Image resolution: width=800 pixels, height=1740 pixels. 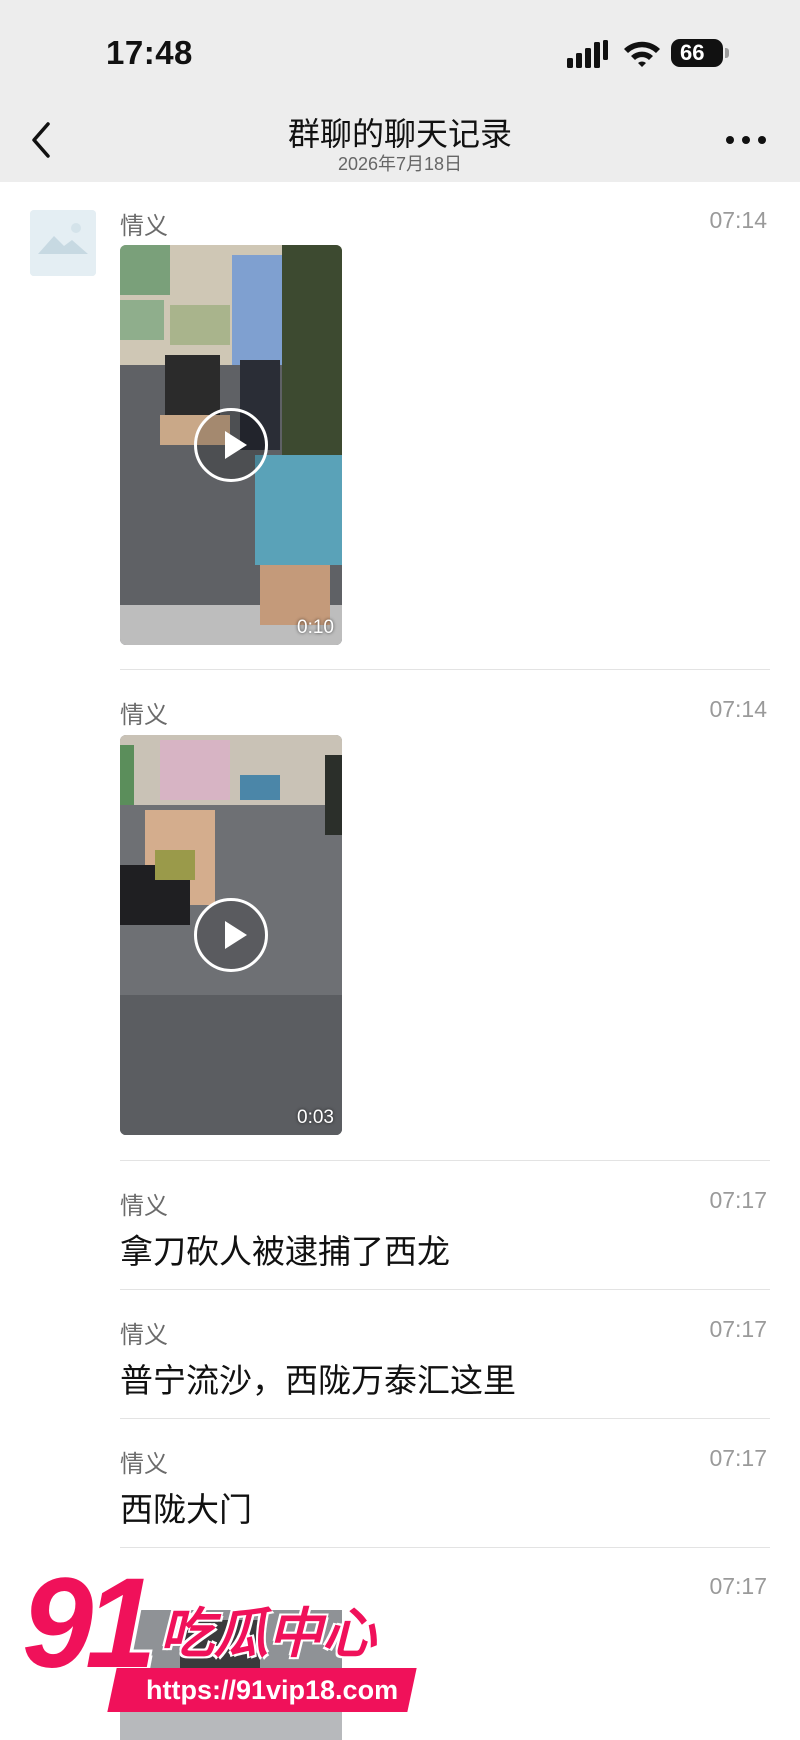 What do you see at coordinates (285, 1251) in the screenshot?
I see `message-text: 拿刀砍人被逮捕了西龙` at bounding box center [285, 1251].